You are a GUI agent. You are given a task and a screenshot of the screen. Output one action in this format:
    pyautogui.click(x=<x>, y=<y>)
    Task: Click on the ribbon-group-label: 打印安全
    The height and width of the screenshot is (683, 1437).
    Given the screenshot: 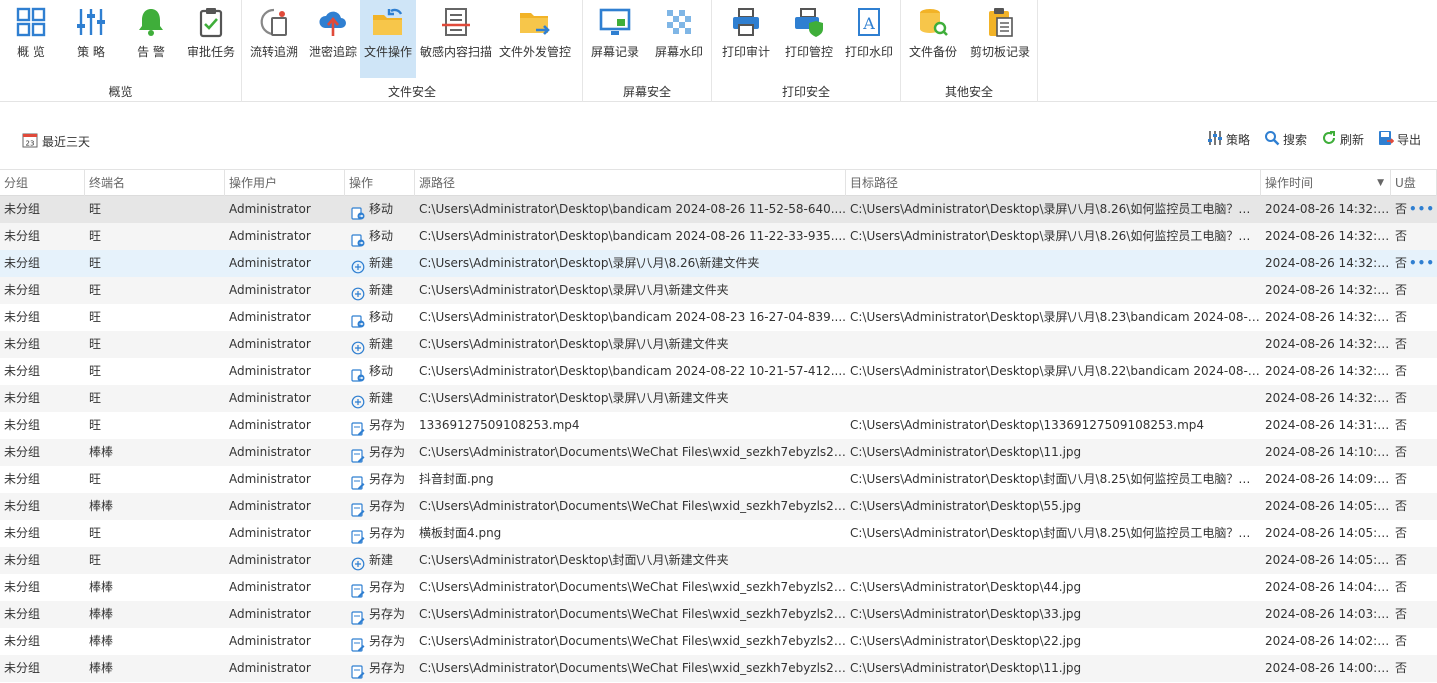 What is the action you would take?
    pyautogui.click(x=805, y=92)
    